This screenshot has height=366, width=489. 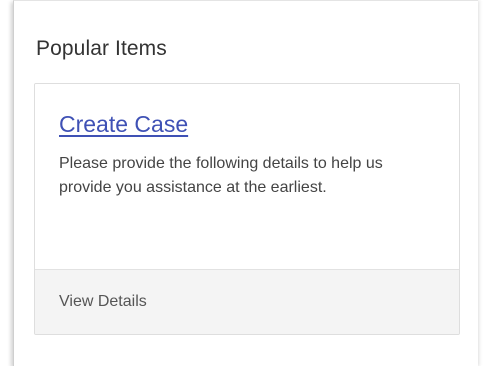 I want to click on panel-title: Popular Items, so click(x=101, y=48).